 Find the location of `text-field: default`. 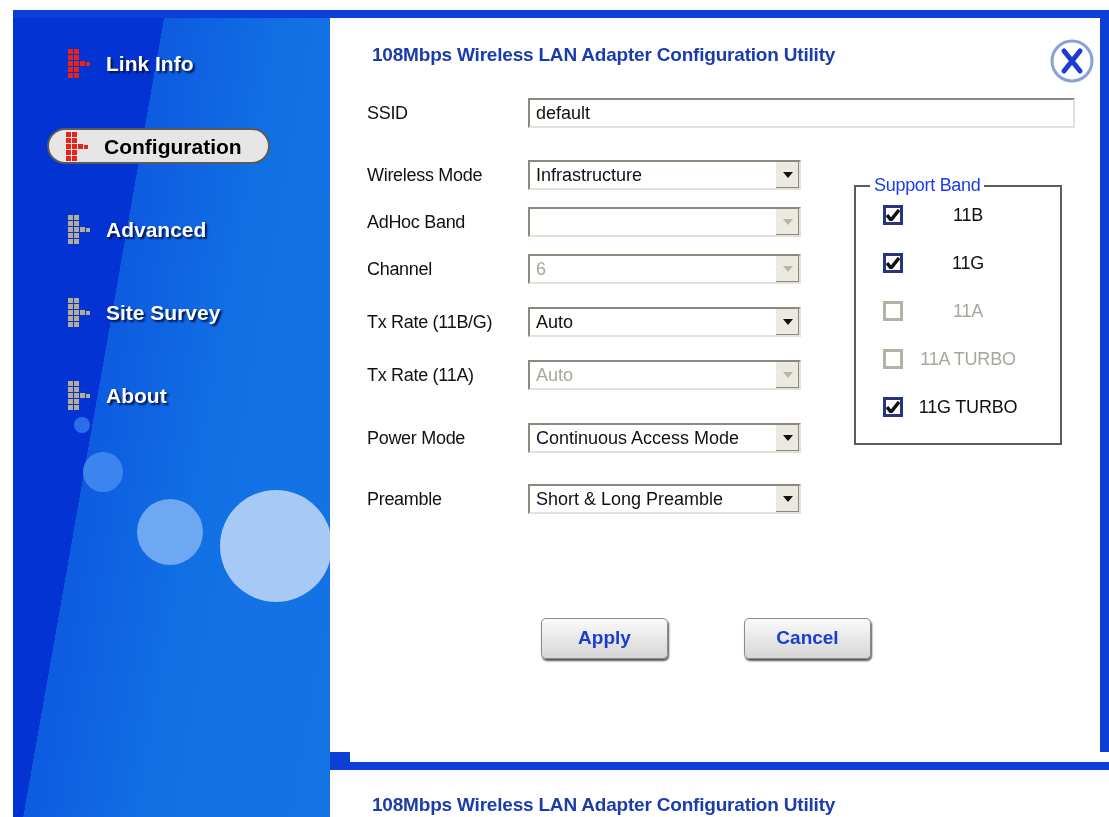

text-field: default is located at coordinates (801, 113).